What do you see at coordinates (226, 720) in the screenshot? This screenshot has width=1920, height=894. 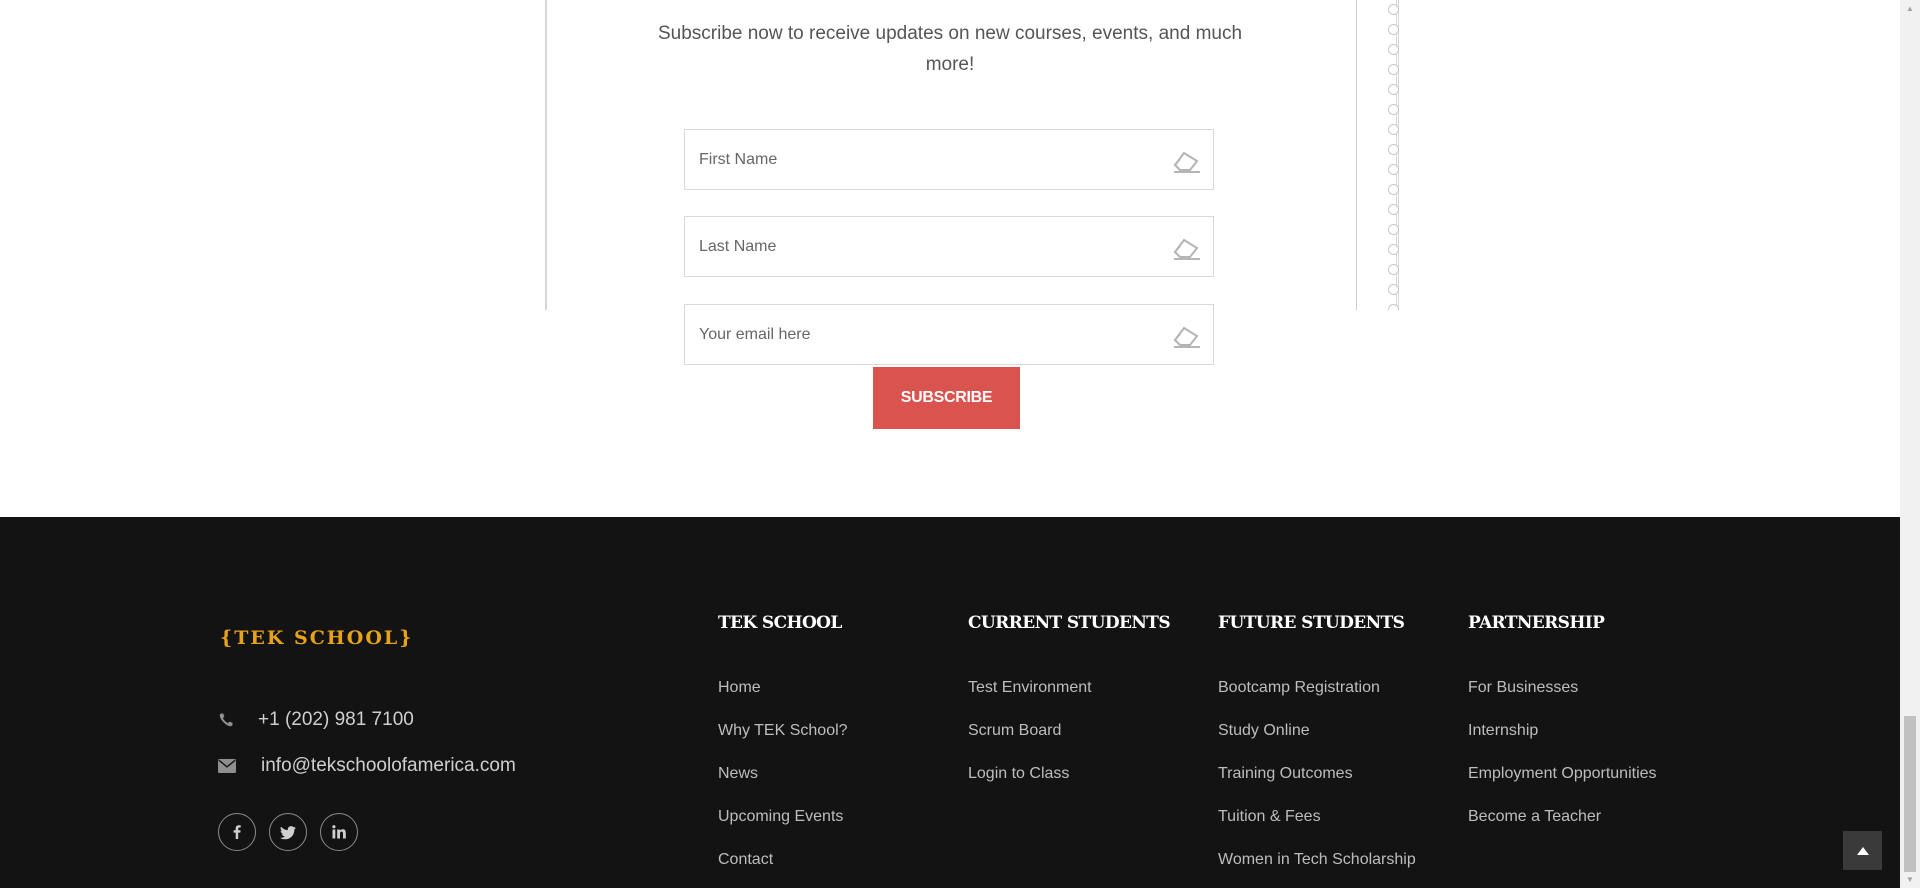 I see `phone-icon` at bounding box center [226, 720].